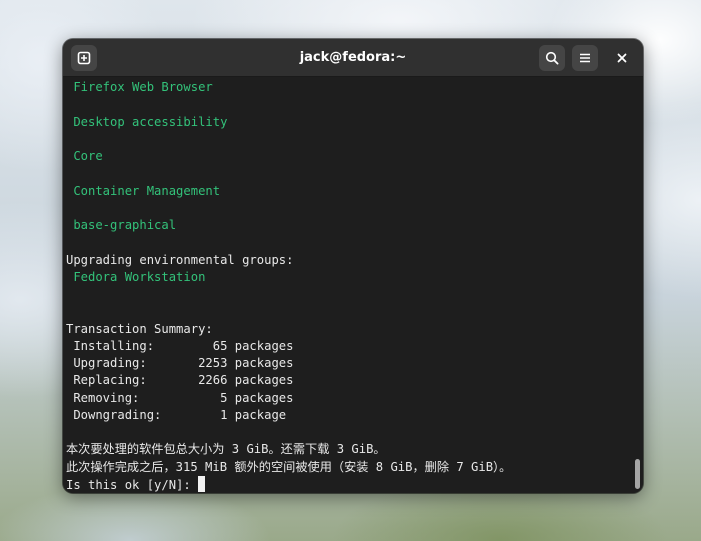 This screenshot has height=541, width=701. I want to click on close-icon, so click(622, 58).